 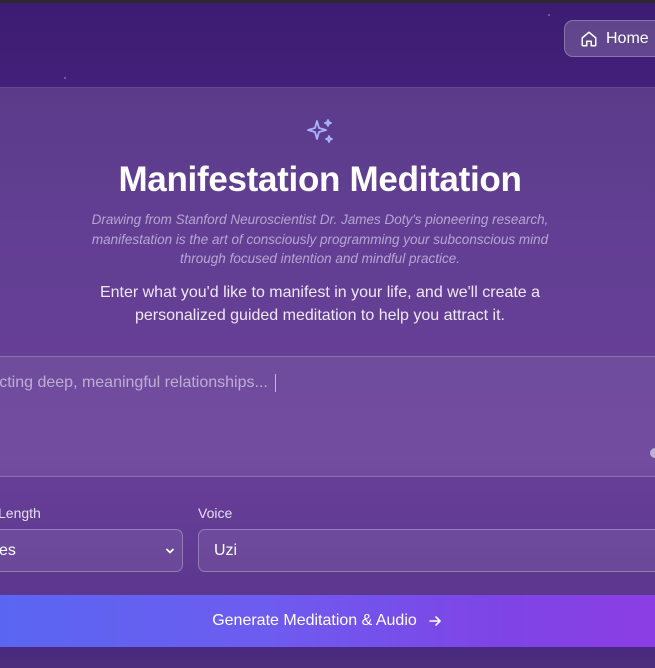 What do you see at coordinates (426, 550) in the screenshot?
I see `voice-select: Uzi` at bounding box center [426, 550].